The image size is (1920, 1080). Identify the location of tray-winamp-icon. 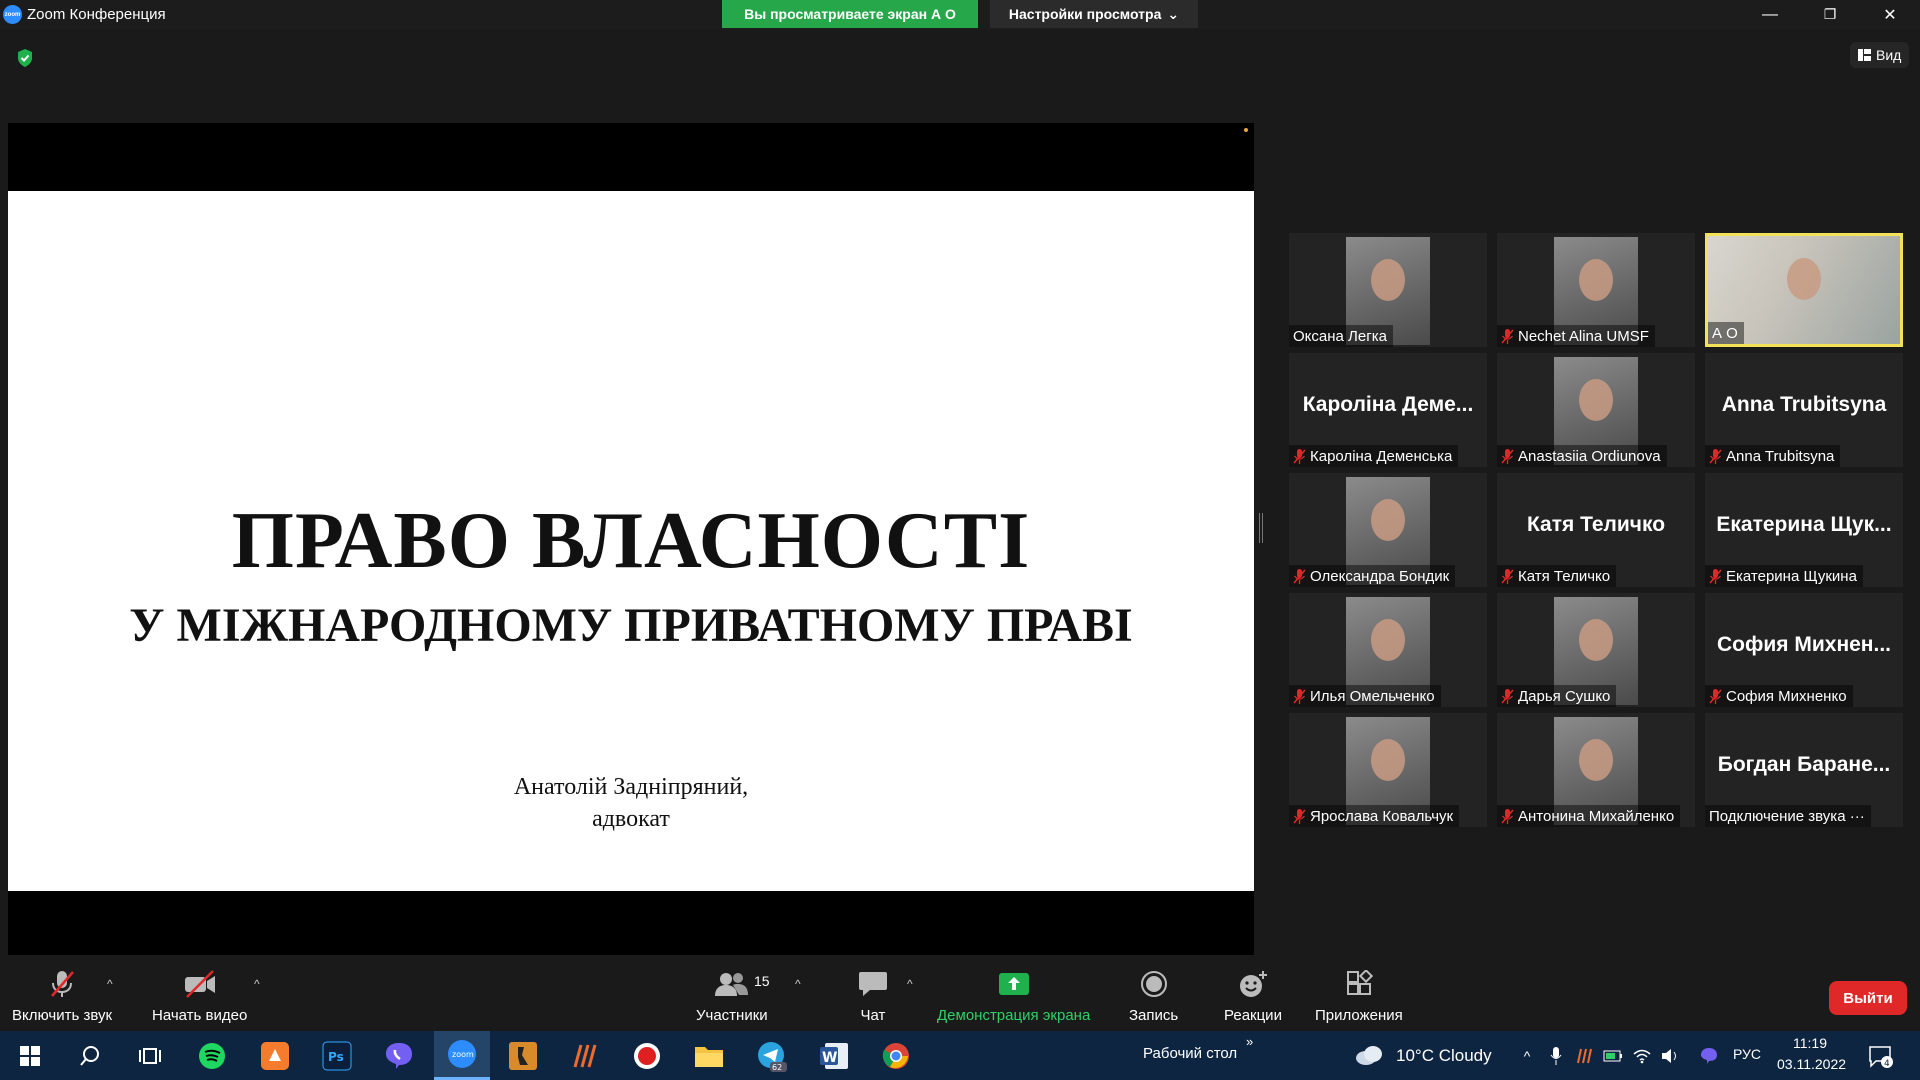
(1584, 1056).